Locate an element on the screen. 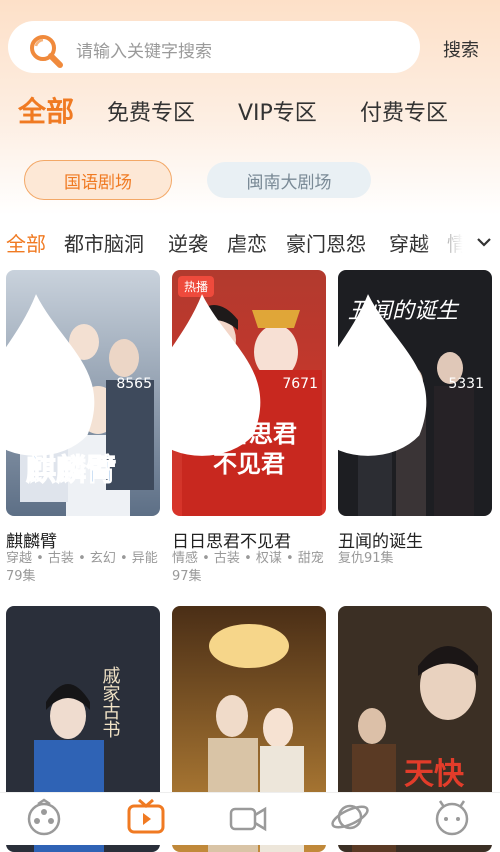  drama-card is located at coordinates (249, 729).